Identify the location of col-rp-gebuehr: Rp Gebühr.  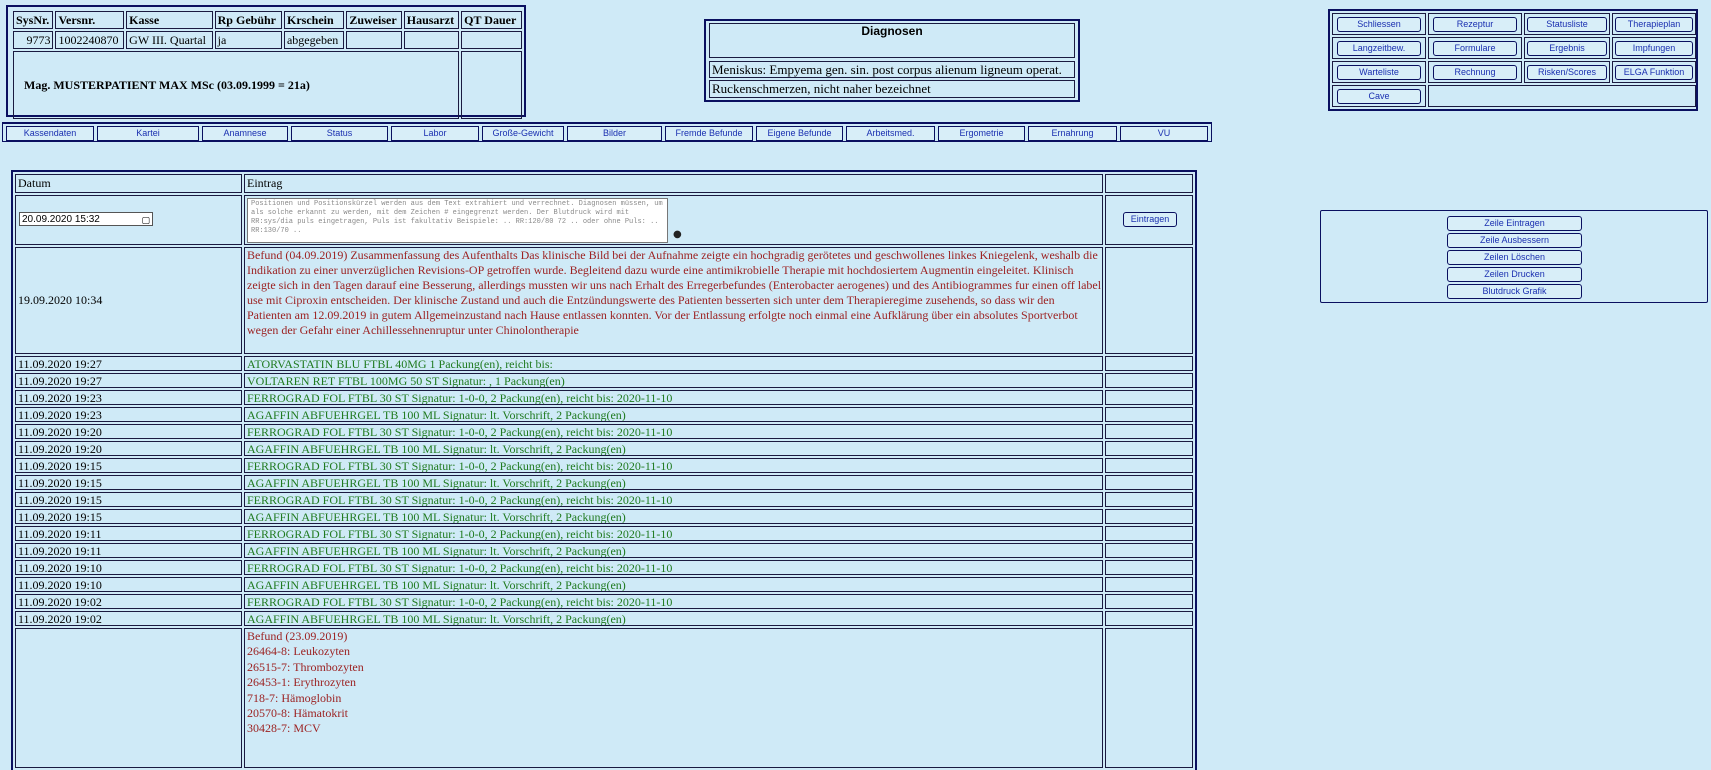
(248, 20).